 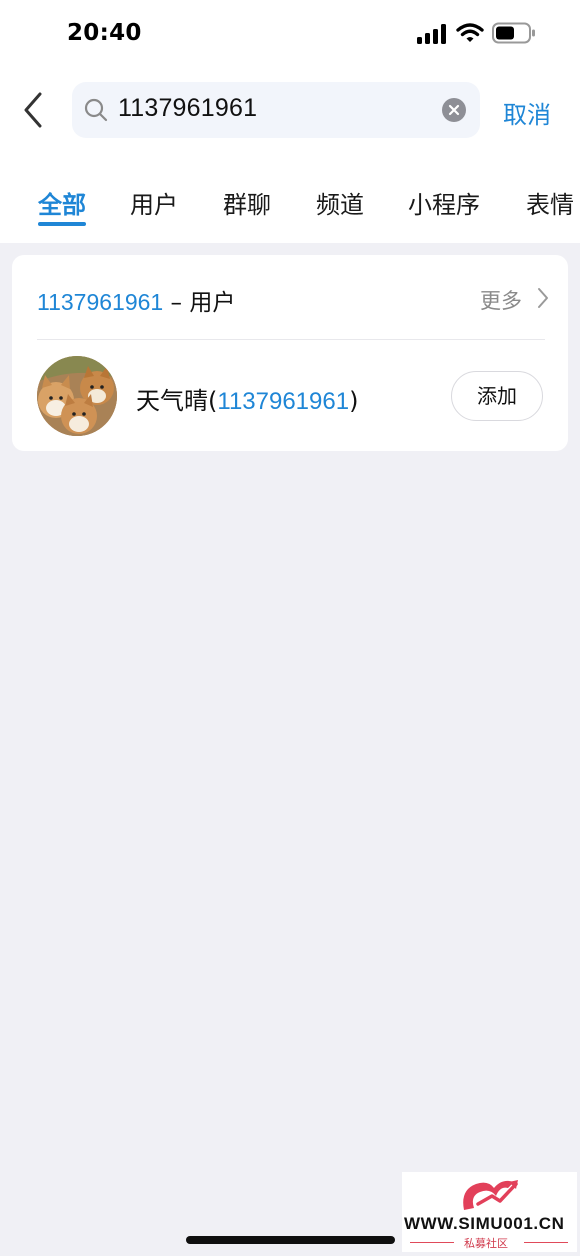 What do you see at coordinates (550, 202) in the screenshot?
I see `tab-stickers: 表情` at bounding box center [550, 202].